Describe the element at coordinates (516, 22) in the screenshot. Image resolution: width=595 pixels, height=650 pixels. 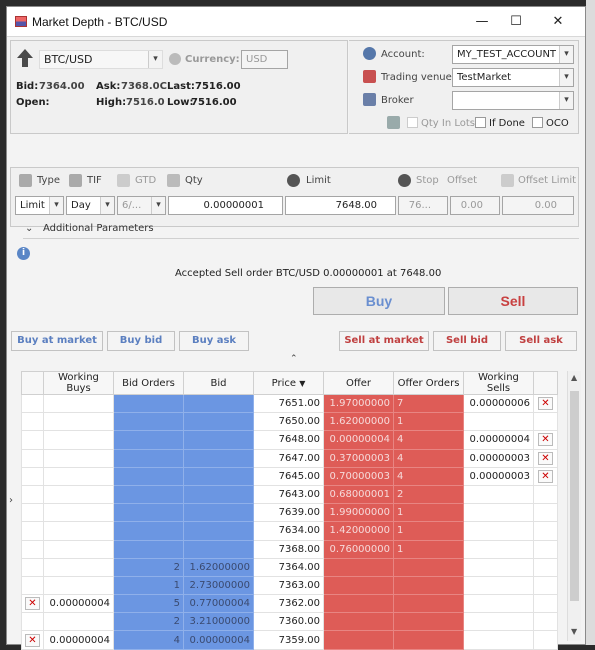
I see `maximize-button: ☐` at that location.